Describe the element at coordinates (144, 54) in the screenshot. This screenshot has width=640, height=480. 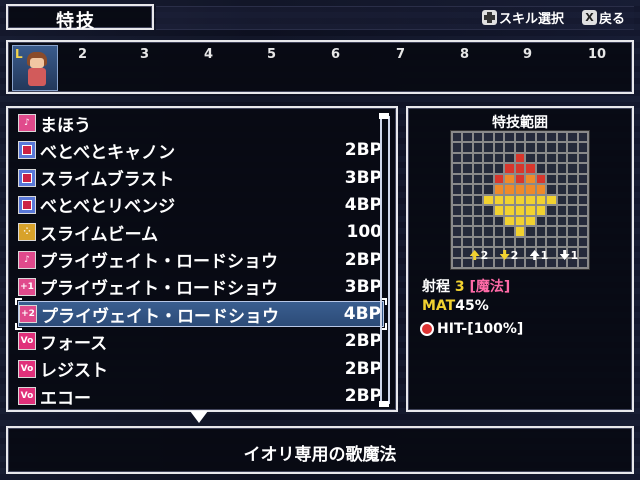
I see `level-3: 3` at that location.